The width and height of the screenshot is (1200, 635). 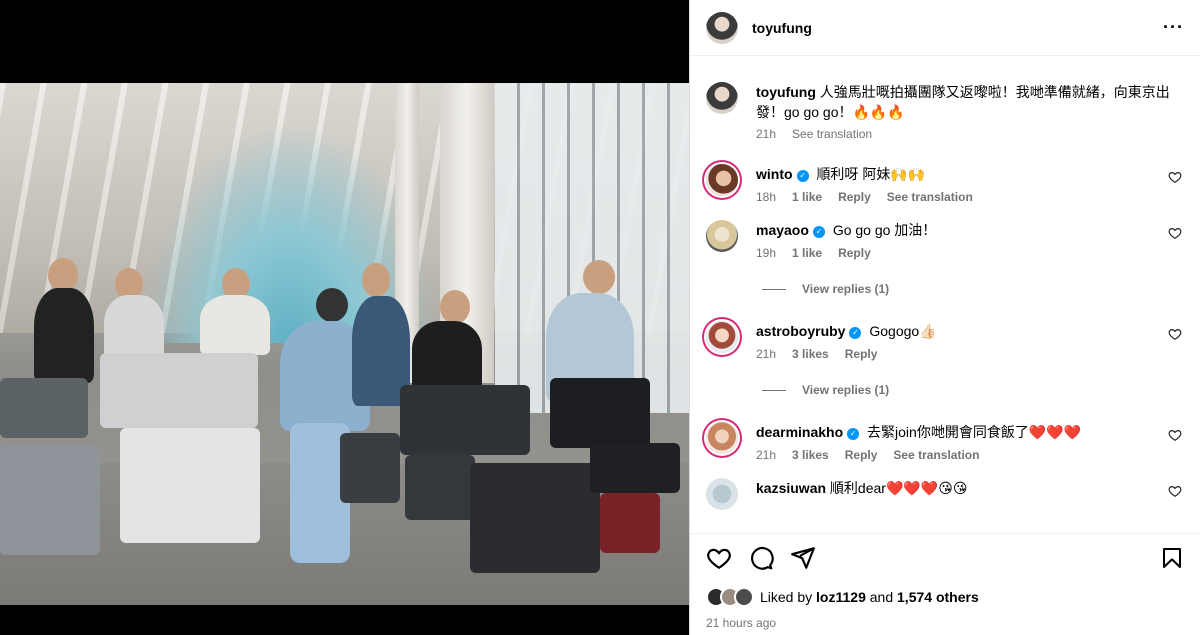 I want to click on caption-meta: 21h See translation, so click(x=970, y=134).